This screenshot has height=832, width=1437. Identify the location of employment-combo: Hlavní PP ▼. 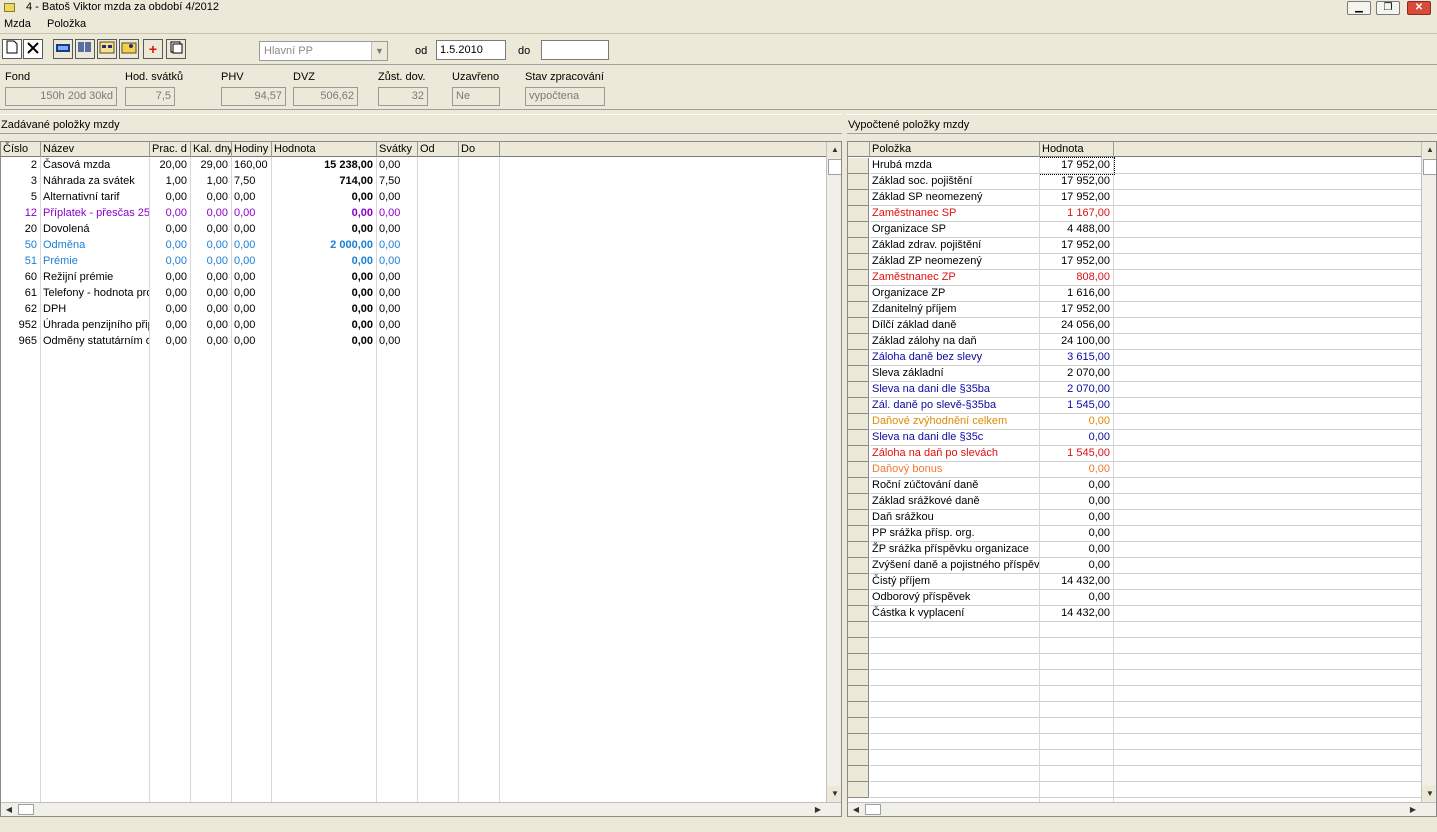
(323, 51).